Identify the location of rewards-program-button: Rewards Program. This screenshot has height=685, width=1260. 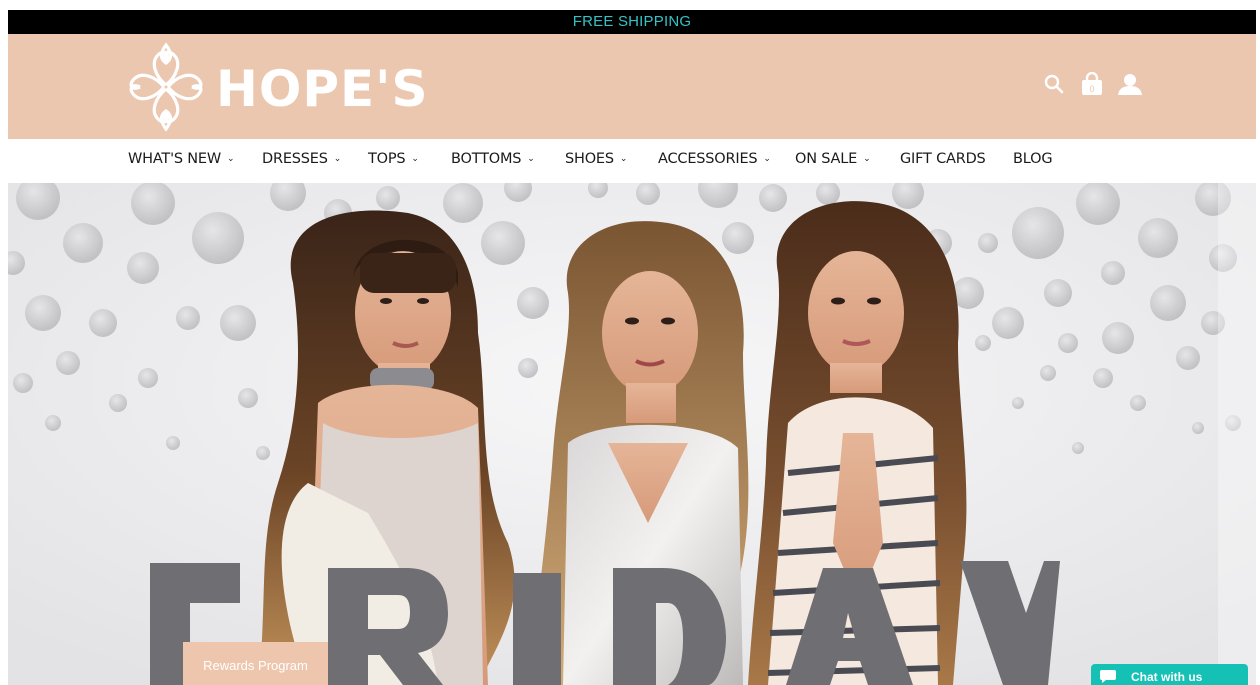
(255, 663).